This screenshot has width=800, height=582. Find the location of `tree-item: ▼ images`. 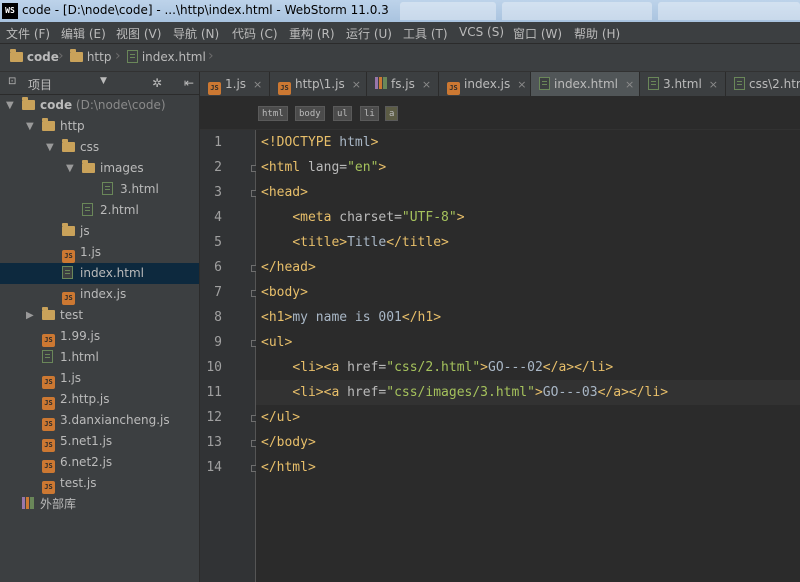

tree-item: ▼ images is located at coordinates (99, 168).